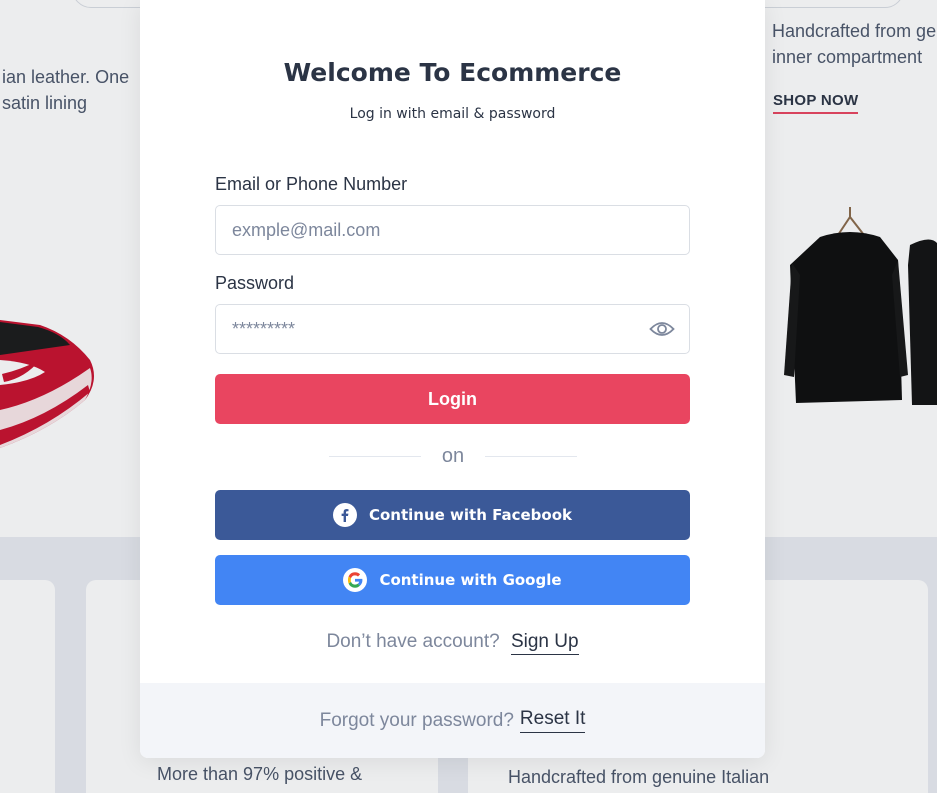  Describe the element at coordinates (452, 114) in the screenshot. I see `modal-subtitle: Log in with email & password` at that location.